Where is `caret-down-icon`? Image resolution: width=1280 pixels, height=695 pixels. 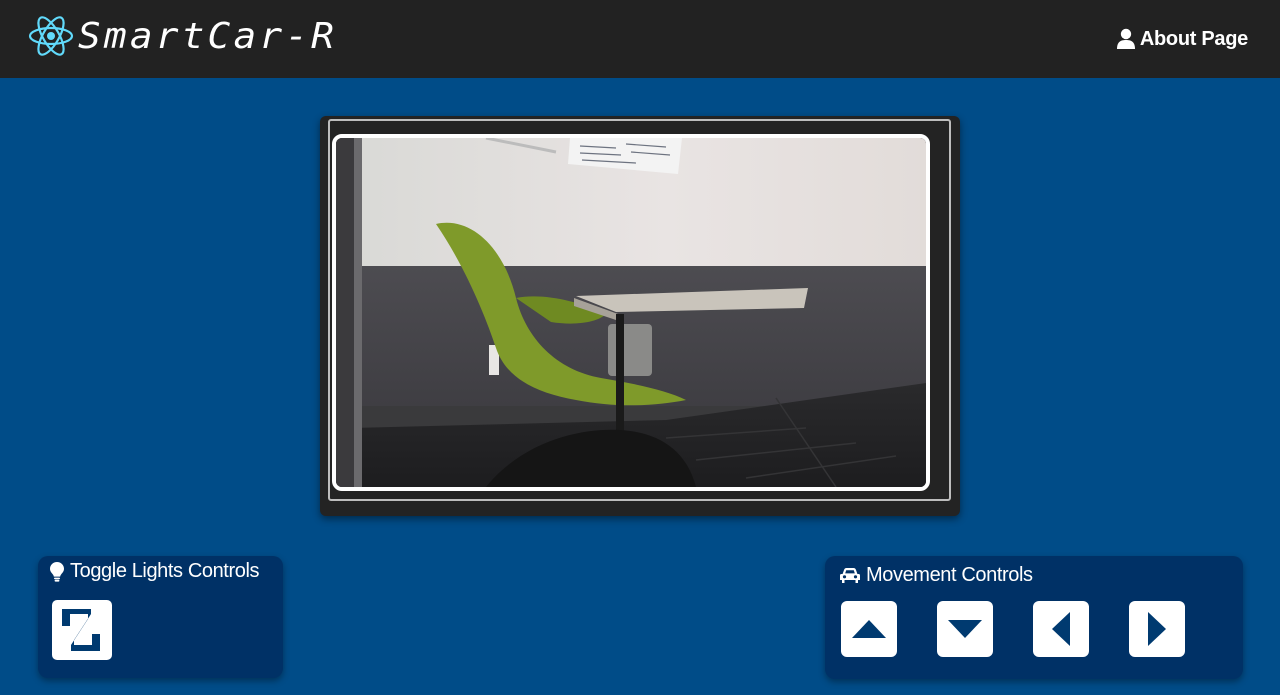
caret-down-icon is located at coordinates (965, 629).